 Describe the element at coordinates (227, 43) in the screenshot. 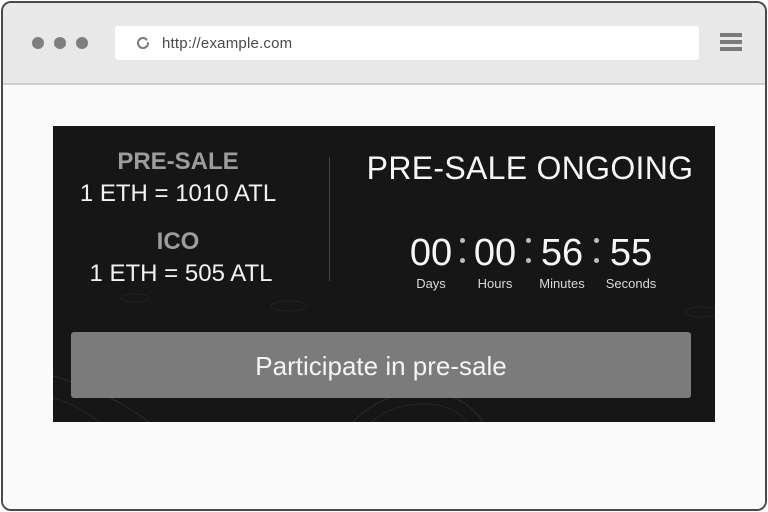

I see `url-text: http://example.com` at that location.